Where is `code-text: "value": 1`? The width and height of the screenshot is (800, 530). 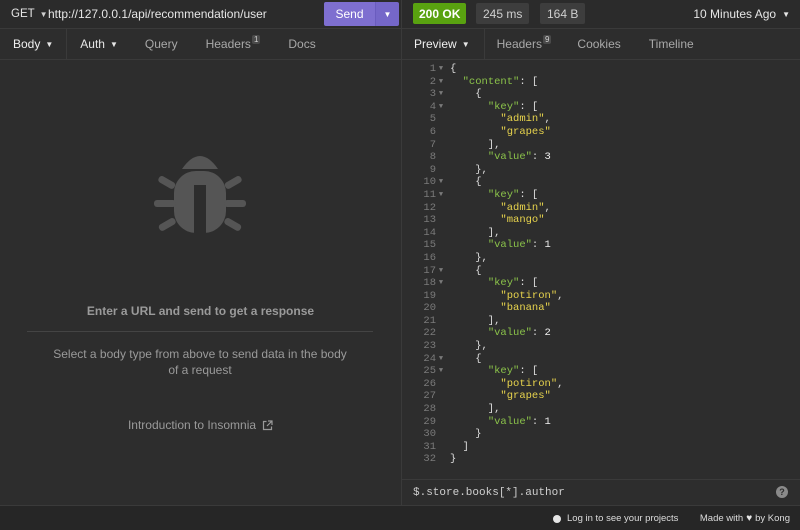 code-text: "value": 1 is located at coordinates (498, 422).